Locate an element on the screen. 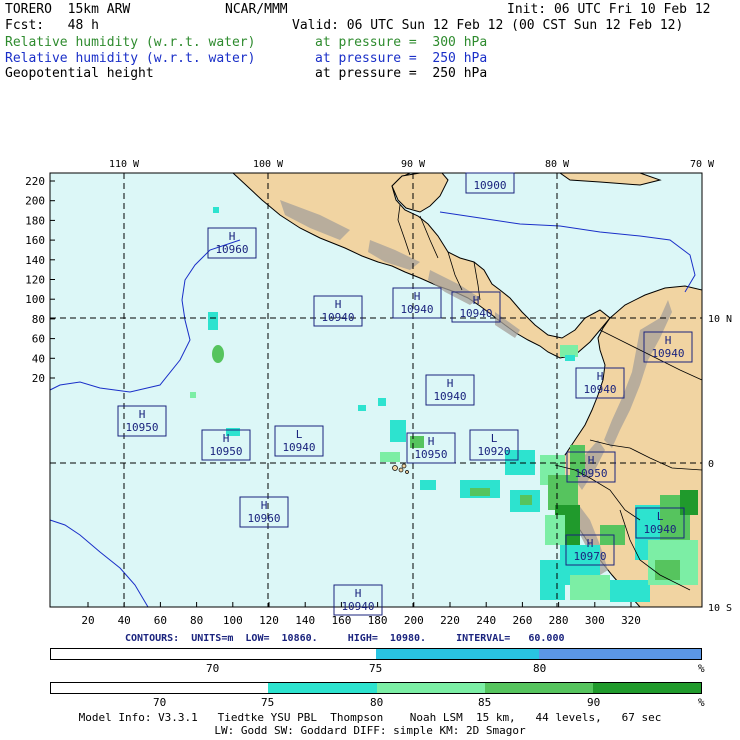  x-tick-label: 300 is located at coordinates (595, 620).